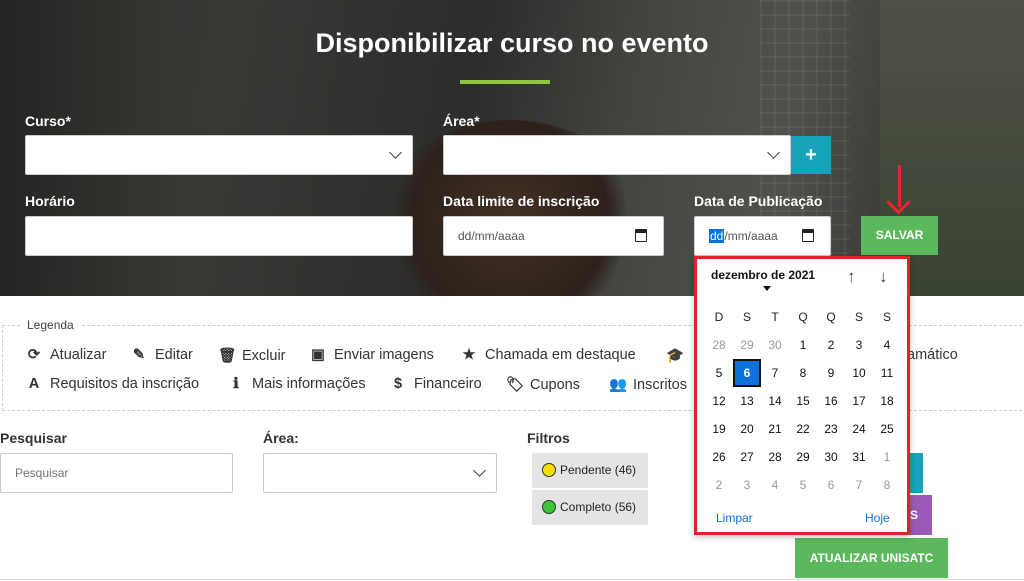  I want to click on legend-label: Atualizar, so click(78, 355).